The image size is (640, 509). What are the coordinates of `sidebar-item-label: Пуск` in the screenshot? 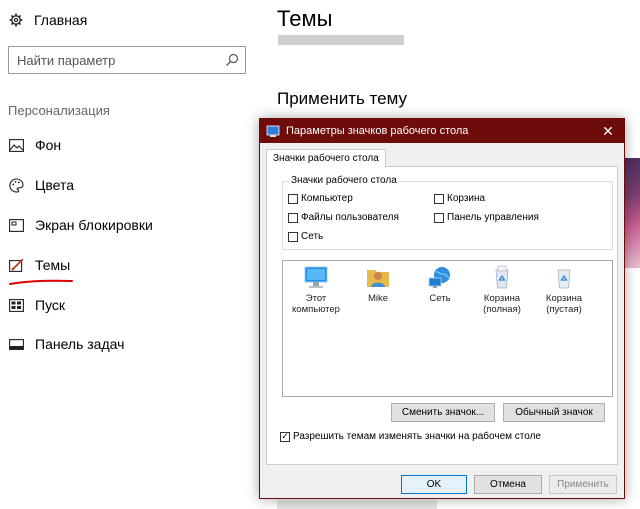 It's located at (50, 305).